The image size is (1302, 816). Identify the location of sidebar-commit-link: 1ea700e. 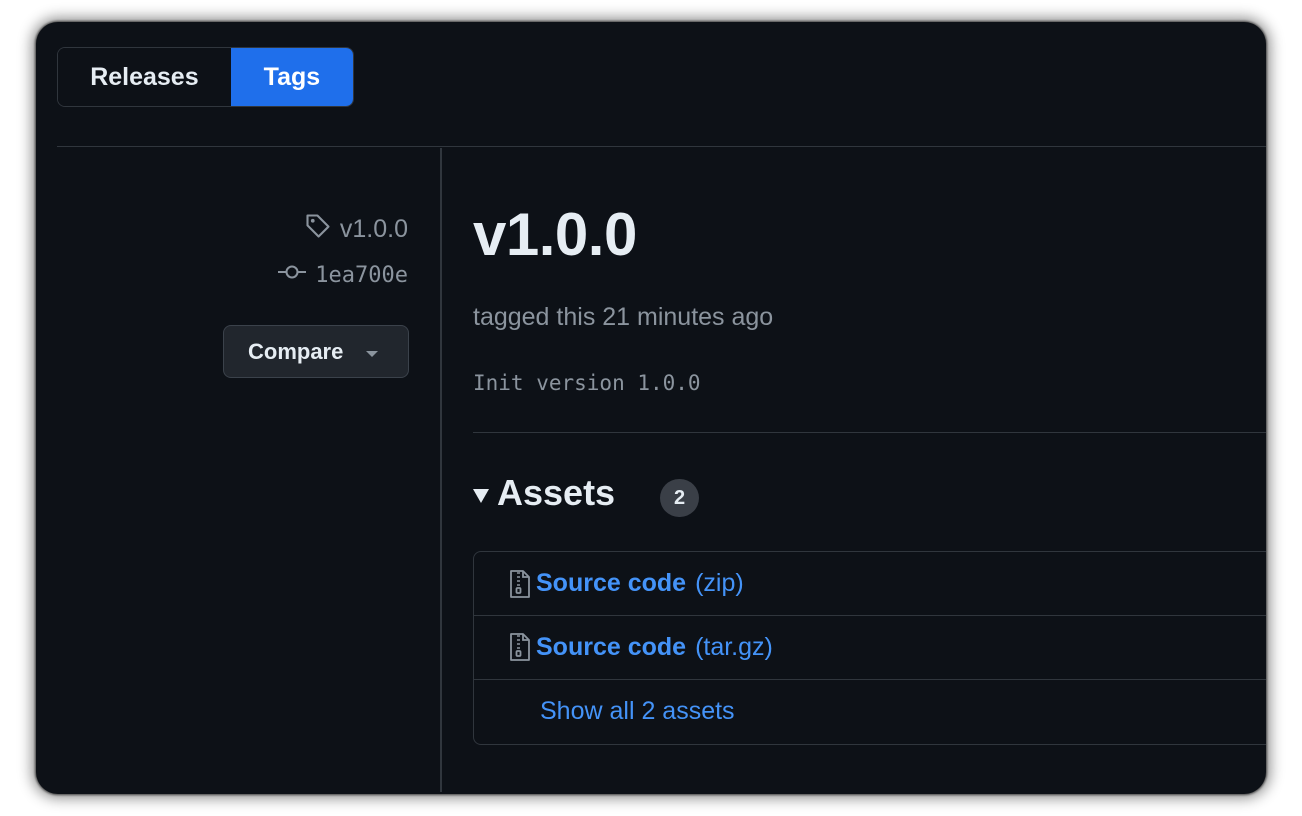
(342, 275).